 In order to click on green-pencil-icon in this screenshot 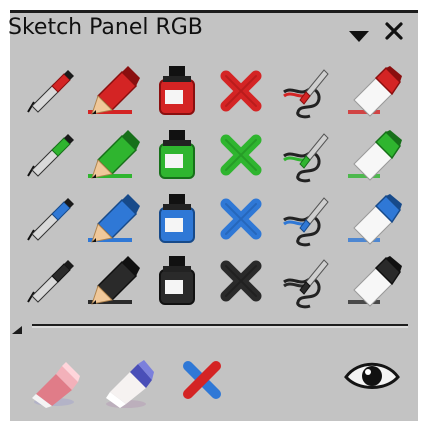, I will do `click(113, 155)`.